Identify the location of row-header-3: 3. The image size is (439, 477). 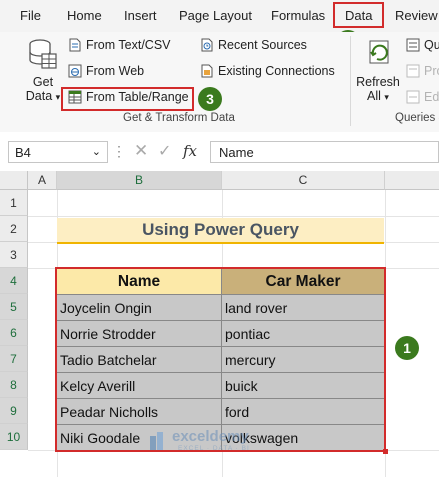
(14, 255).